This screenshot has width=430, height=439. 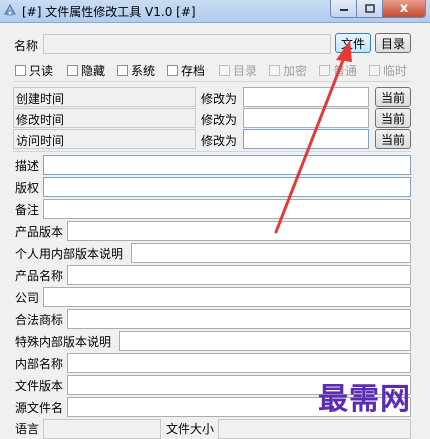 What do you see at coordinates (364, 399) in the screenshot?
I see `watermark-text: 最需网` at bounding box center [364, 399].